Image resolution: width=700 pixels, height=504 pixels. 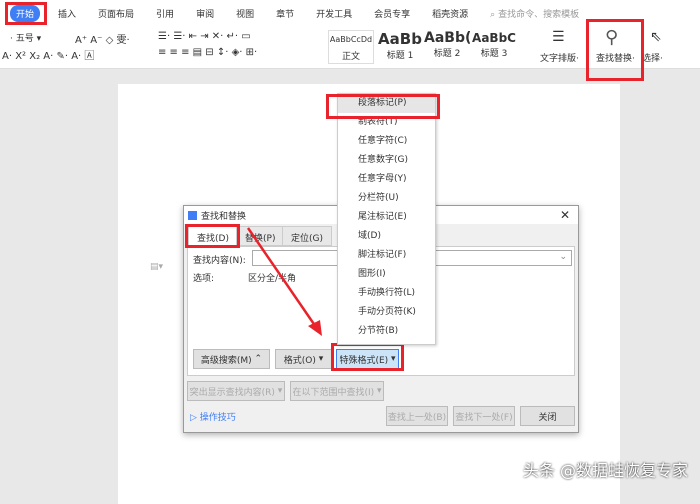 What do you see at coordinates (605, 470) in the screenshot?
I see `watermark: 头条 @数据蛙恢复专家` at bounding box center [605, 470].